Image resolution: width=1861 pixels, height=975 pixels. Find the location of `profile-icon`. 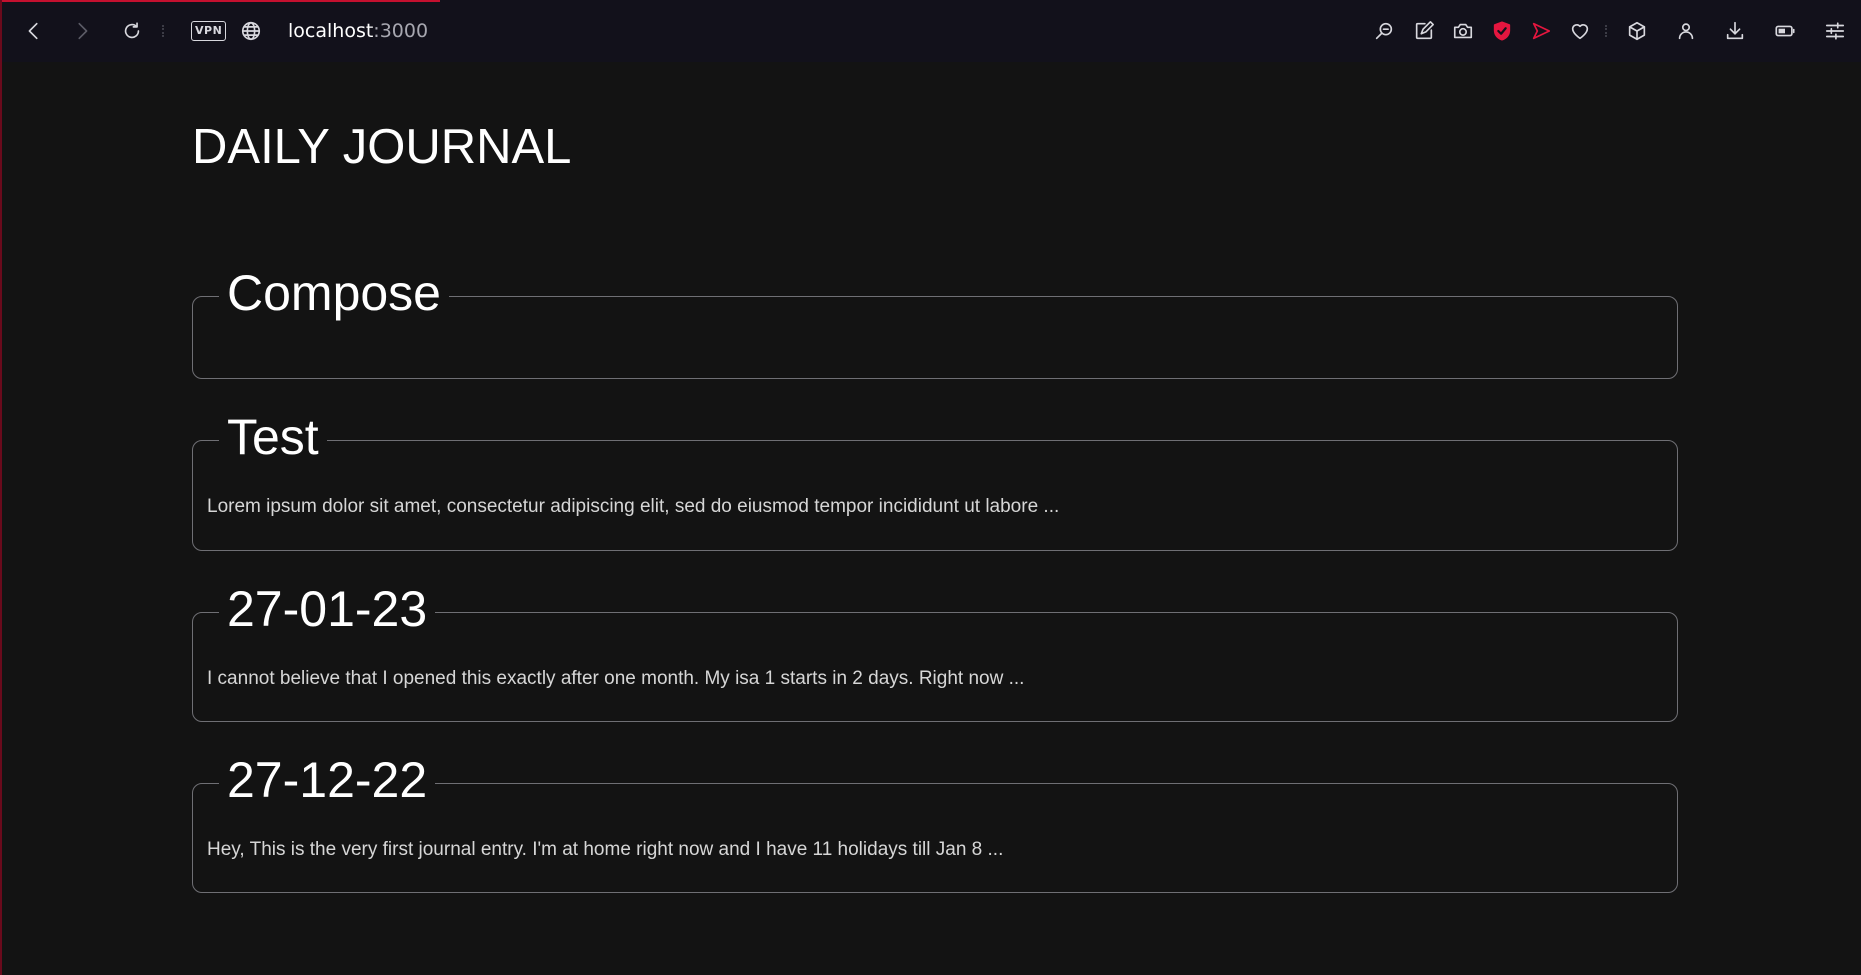

profile-icon is located at coordinates (1686, 31).